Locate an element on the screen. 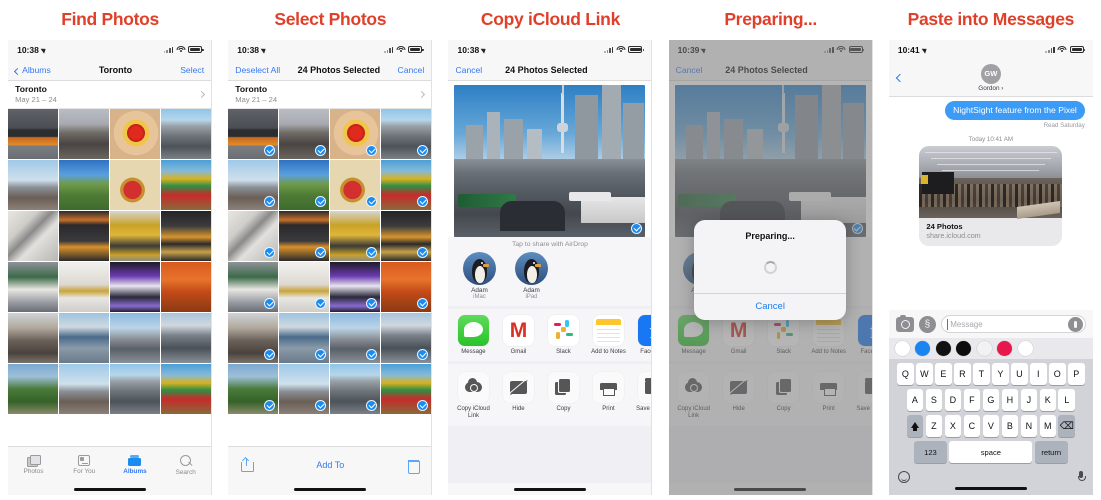  key-v: V is located at coordinates (991, 426).